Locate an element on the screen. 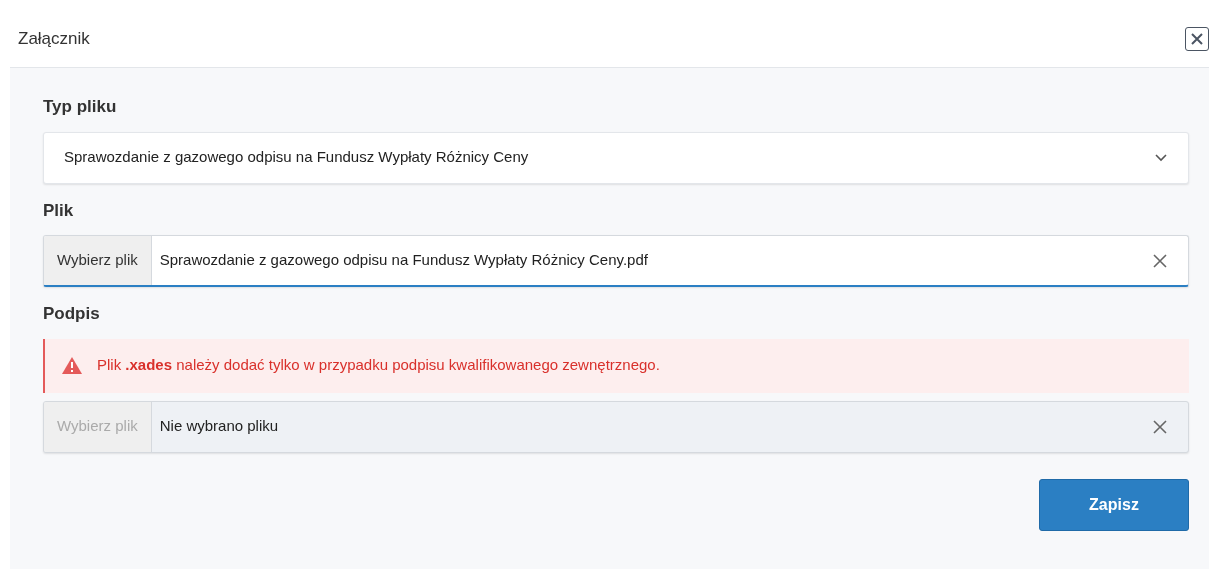  alert-text: Plik .xades należy dodać tylko w przypadku podpisu kwalifikowanego zewnętrznego. is located at coordinates (378, 365).